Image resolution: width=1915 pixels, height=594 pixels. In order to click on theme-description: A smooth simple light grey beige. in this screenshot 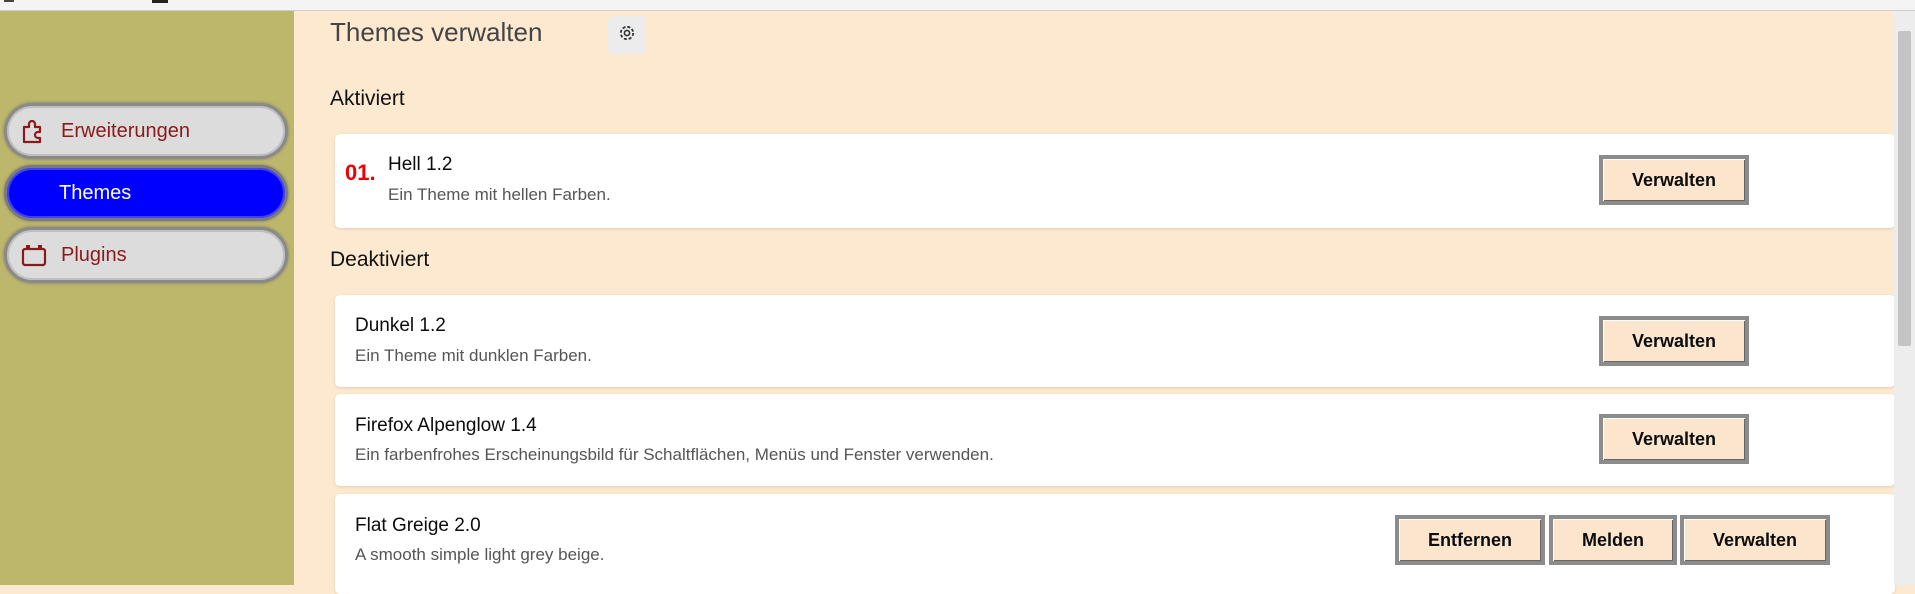, I will do `click(480, 554)`.